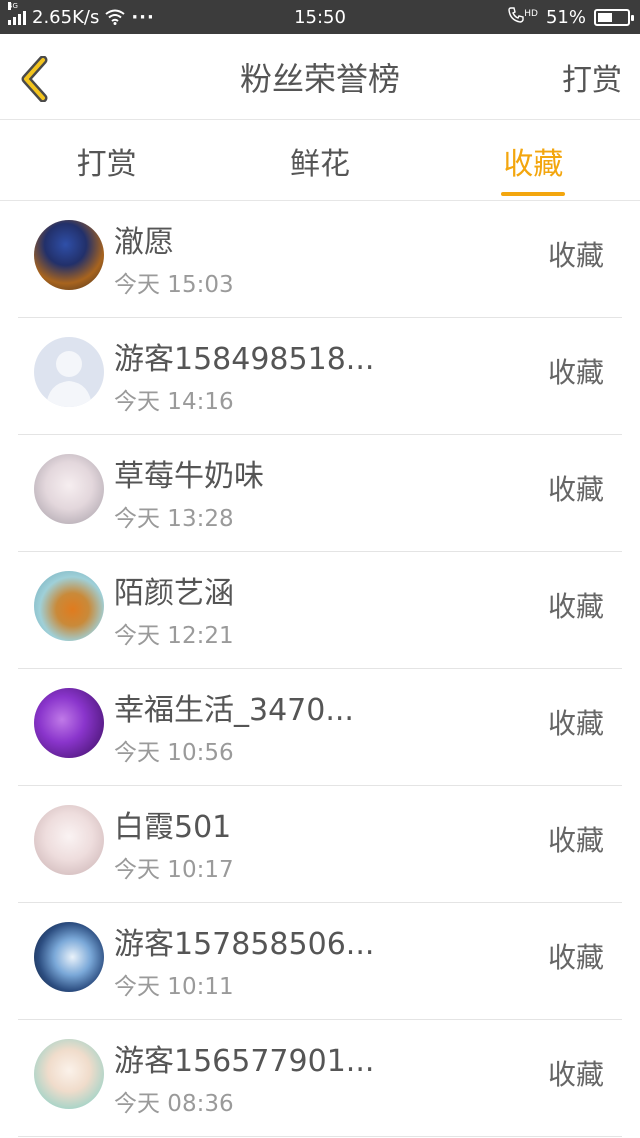  I want to click on battery-fill, so click(605, 17).